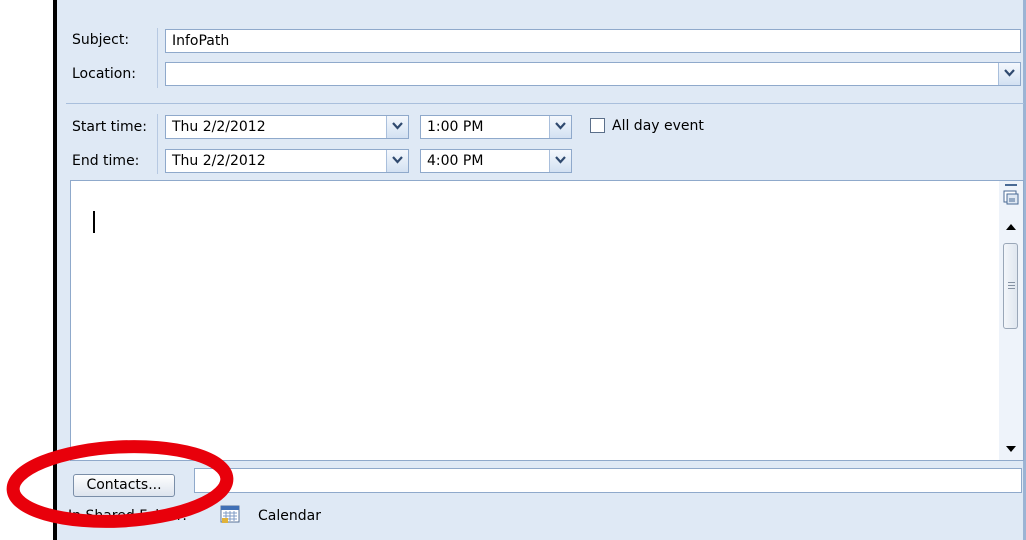 This screenshot has height=540, width=1026. Describe the element at coordinates (127, 516) in the screenshot. I see `shared-folder-label: In Shared Folder:` at that location.